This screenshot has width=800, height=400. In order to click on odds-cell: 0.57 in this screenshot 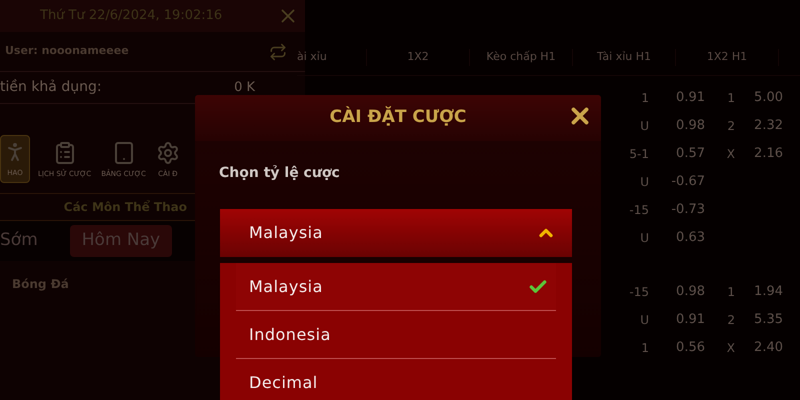, I will do `click(677, 154)`.